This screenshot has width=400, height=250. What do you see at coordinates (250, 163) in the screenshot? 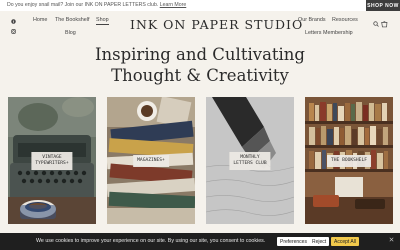
I see `card-label-line-2: LETTERS CLUB` at bounding box center [250, 163].